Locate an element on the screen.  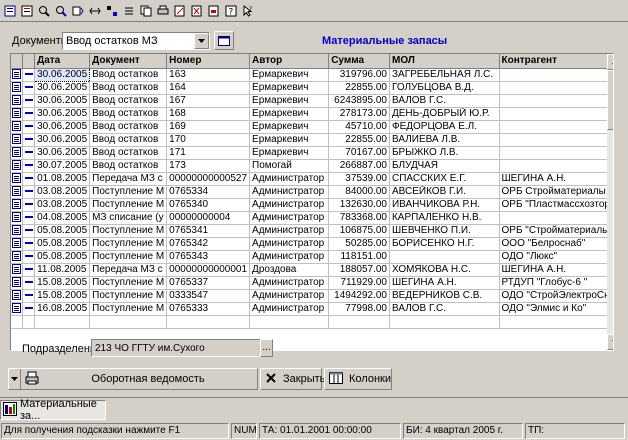
cell-number is located at coordinates (208, 322).